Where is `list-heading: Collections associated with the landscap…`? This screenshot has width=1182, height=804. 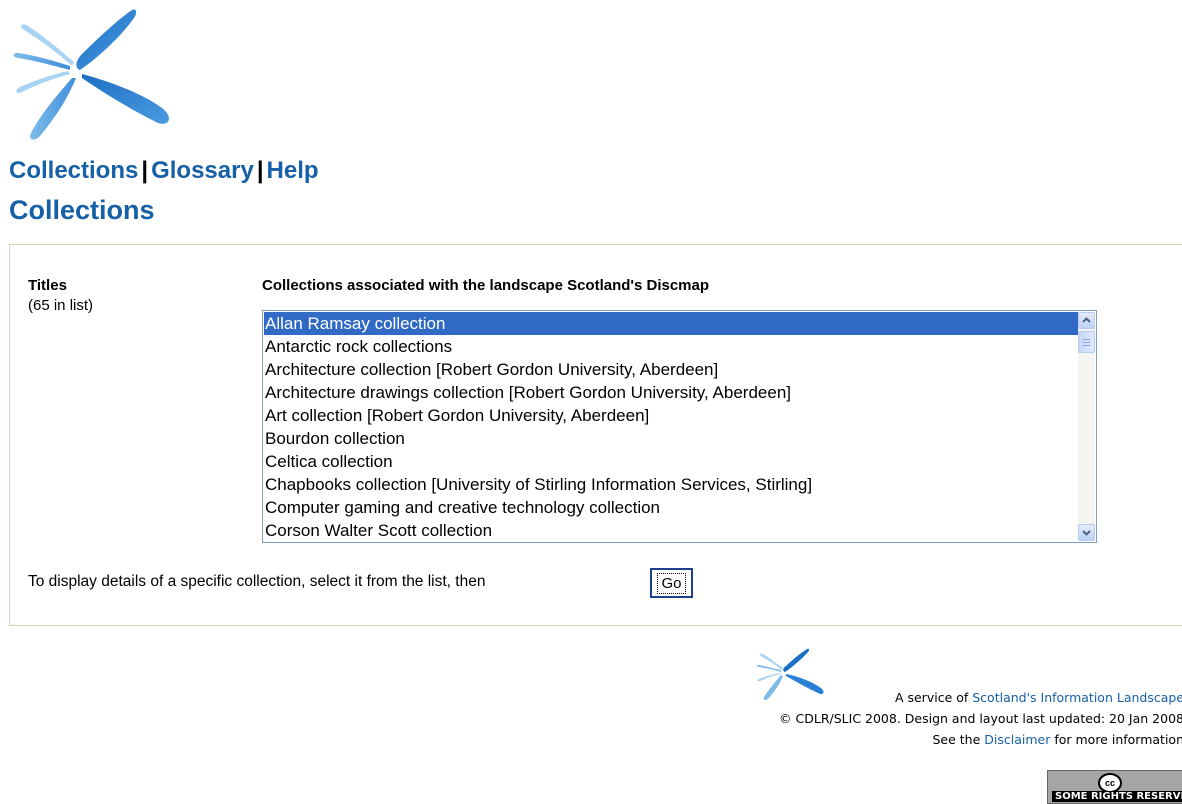
list-heading: Collections associated with the landscap… is located at coordinates (486, 285).